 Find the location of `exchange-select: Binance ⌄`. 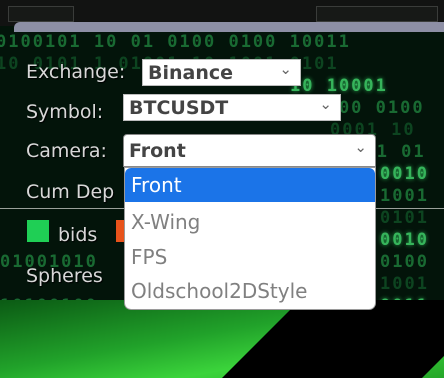

exchange-select: Binance ⌄ is located at coordinates (221, 72).